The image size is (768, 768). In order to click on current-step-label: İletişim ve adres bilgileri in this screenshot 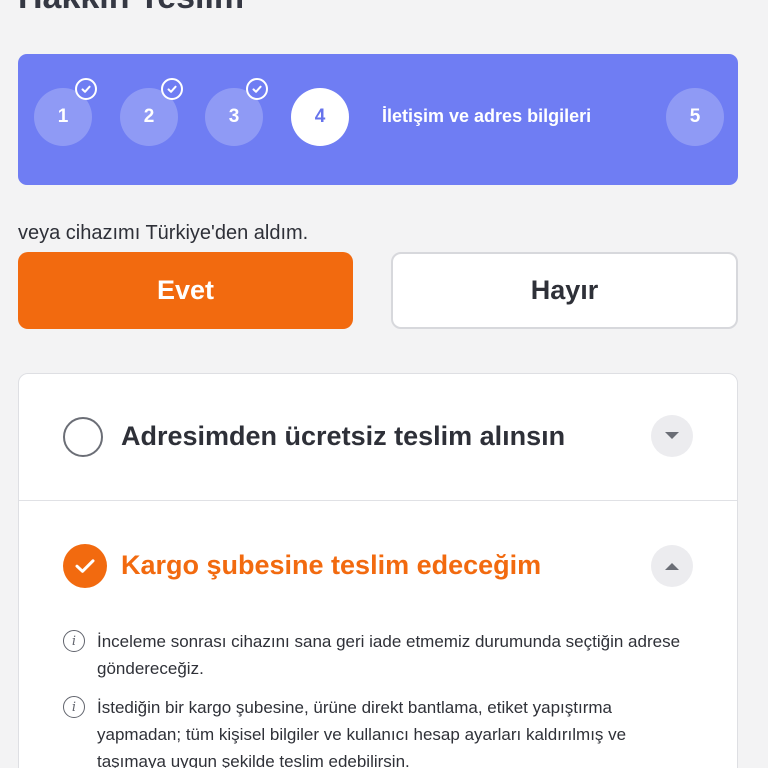, I will do `click(487, 116)`.